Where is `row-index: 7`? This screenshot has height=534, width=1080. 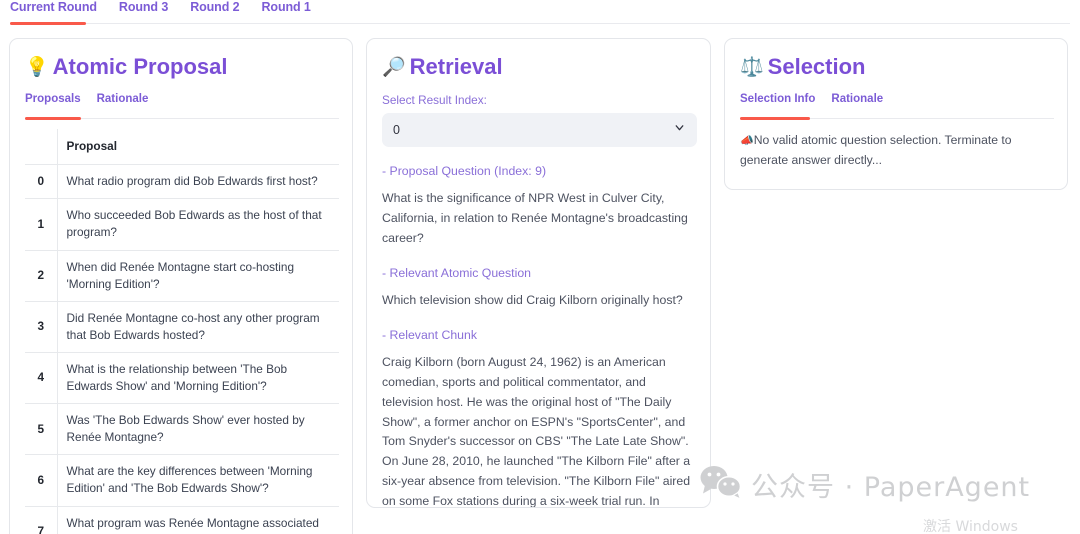
row-index: 7 is located at coordinates (41, 519).